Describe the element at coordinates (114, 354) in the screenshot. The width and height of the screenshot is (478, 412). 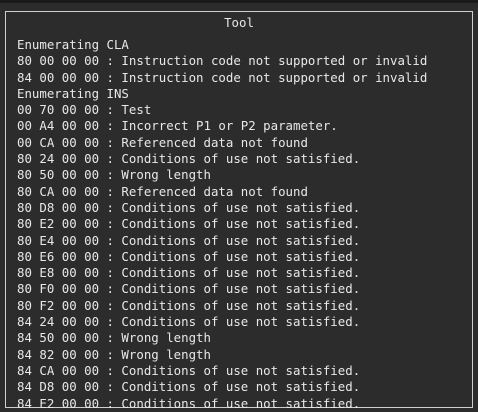
I see `output-line: 84 82 00 00 : Wrong length` at that location.